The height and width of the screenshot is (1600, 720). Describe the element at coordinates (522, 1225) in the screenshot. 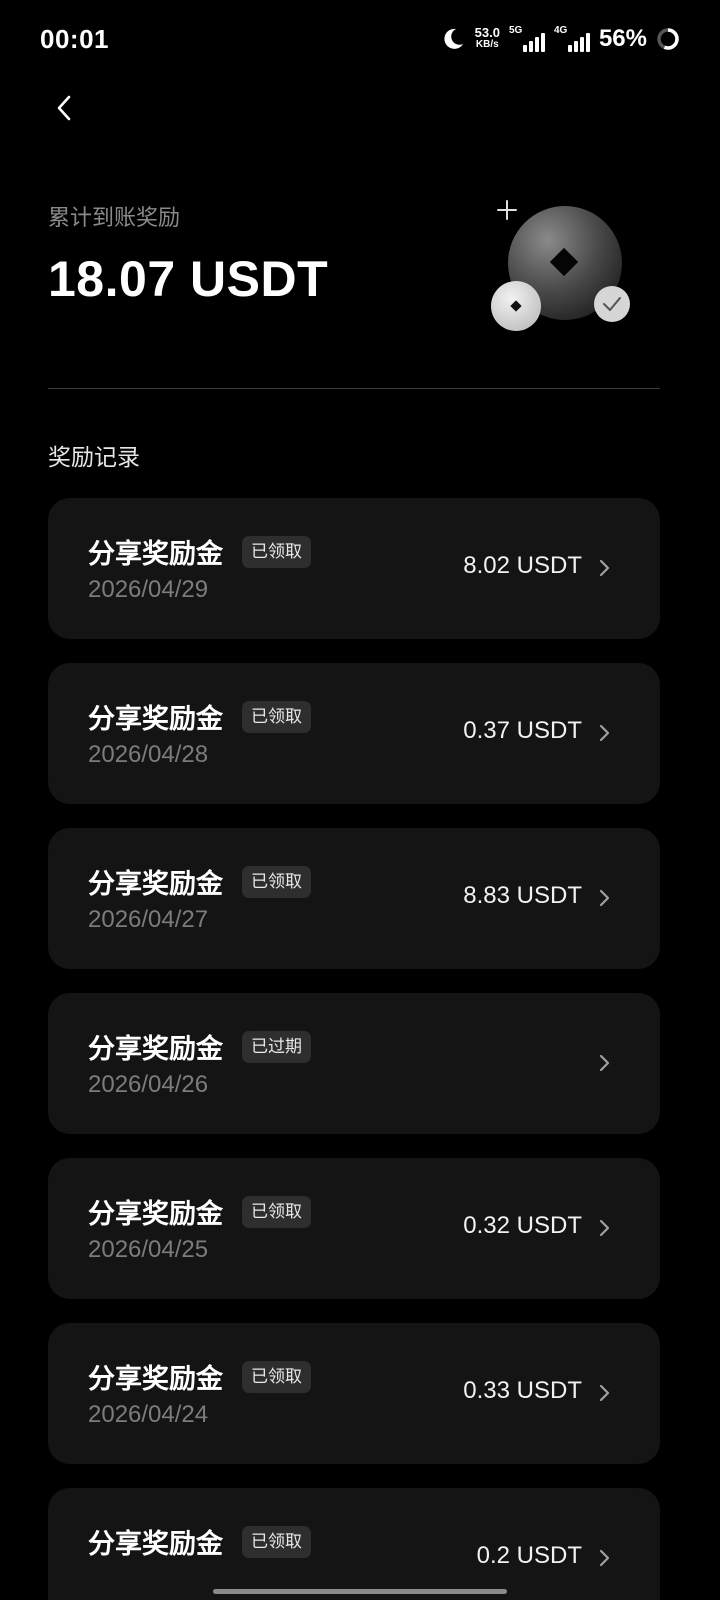

I see `record-amount: 0.32 USDT` at that location.